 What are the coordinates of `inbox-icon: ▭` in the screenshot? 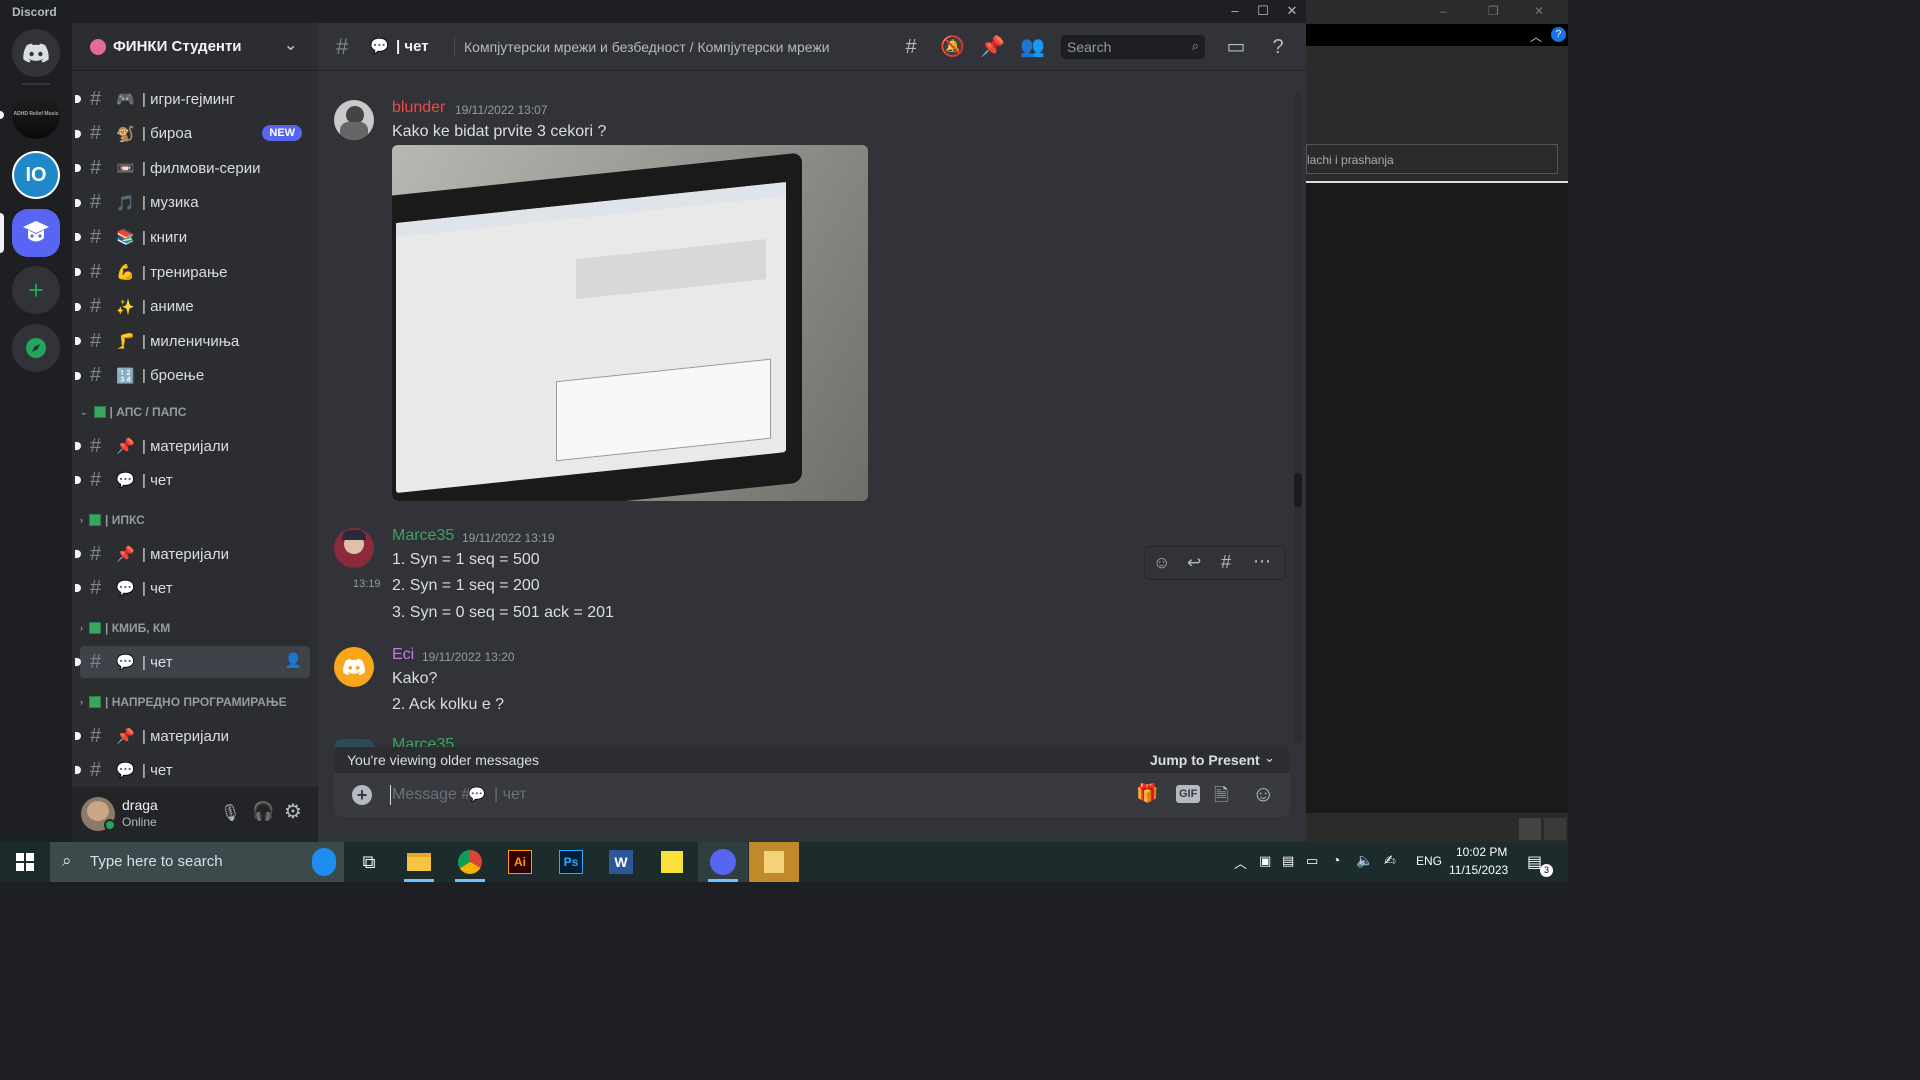 It's located at (1236, 47).